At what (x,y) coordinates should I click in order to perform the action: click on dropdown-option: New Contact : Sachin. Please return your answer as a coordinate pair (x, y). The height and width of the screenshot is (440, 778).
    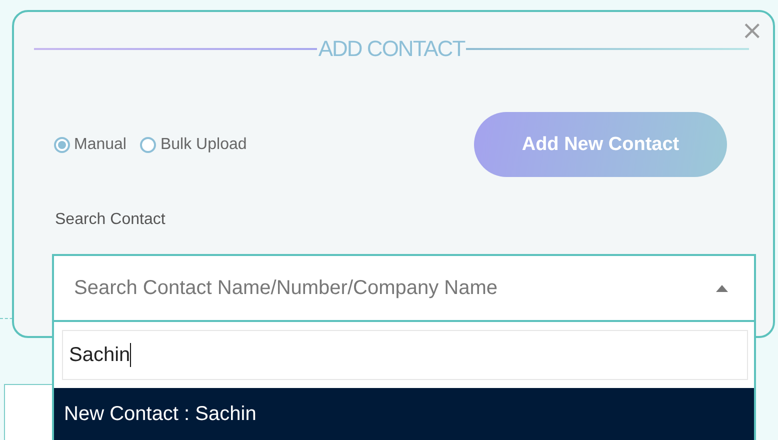
    Looking at the image, I should click on (404, 414).